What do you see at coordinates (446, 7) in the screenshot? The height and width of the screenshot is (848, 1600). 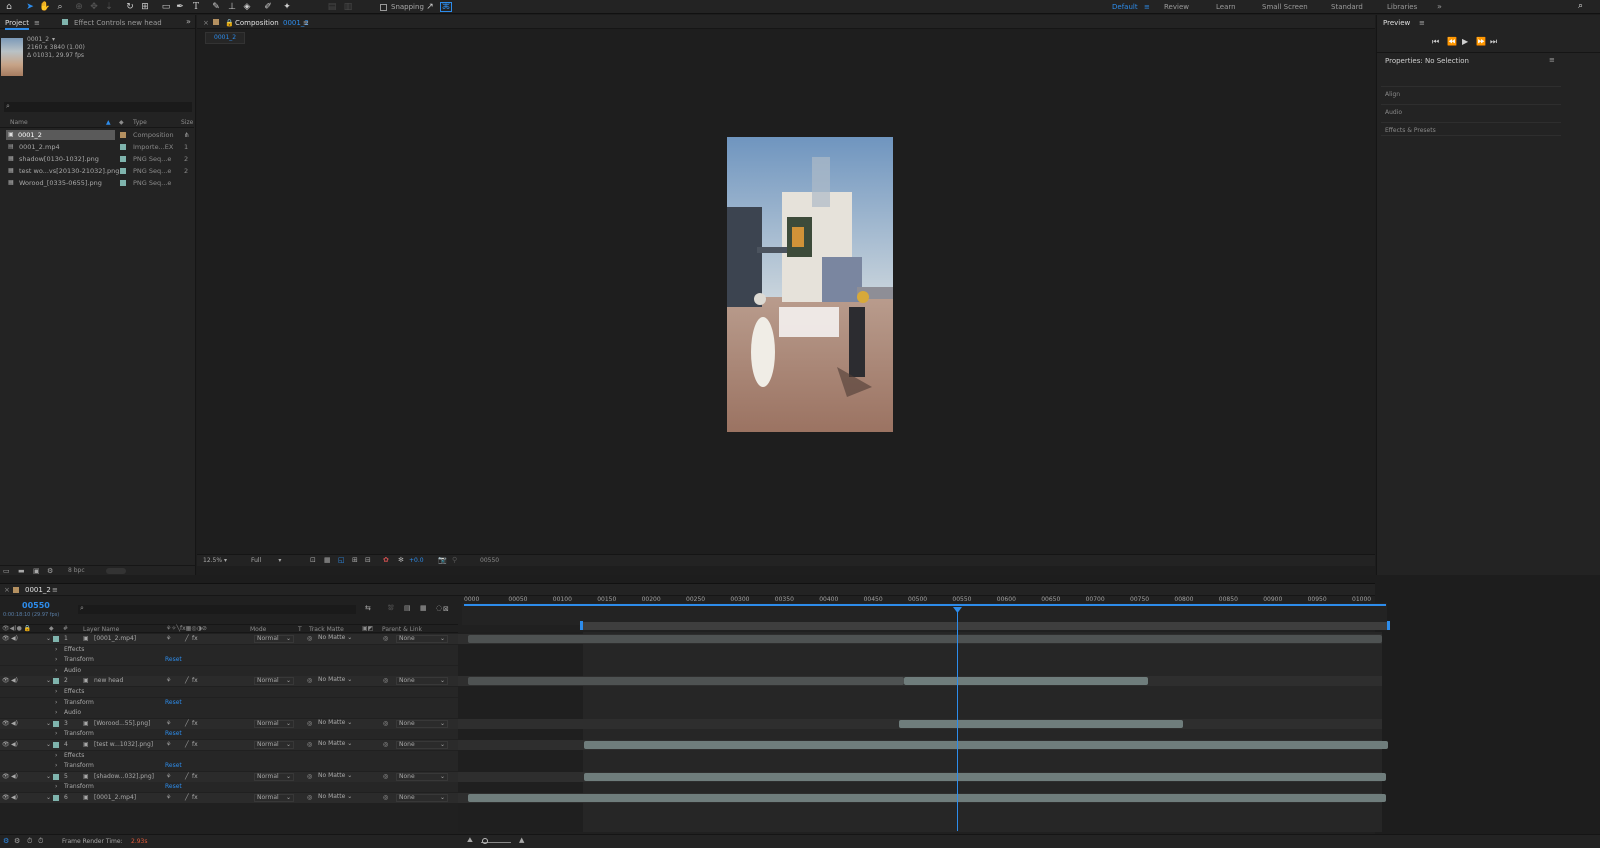 I see `snap-features-icon: ⌘` at bounding box center [446, 7].